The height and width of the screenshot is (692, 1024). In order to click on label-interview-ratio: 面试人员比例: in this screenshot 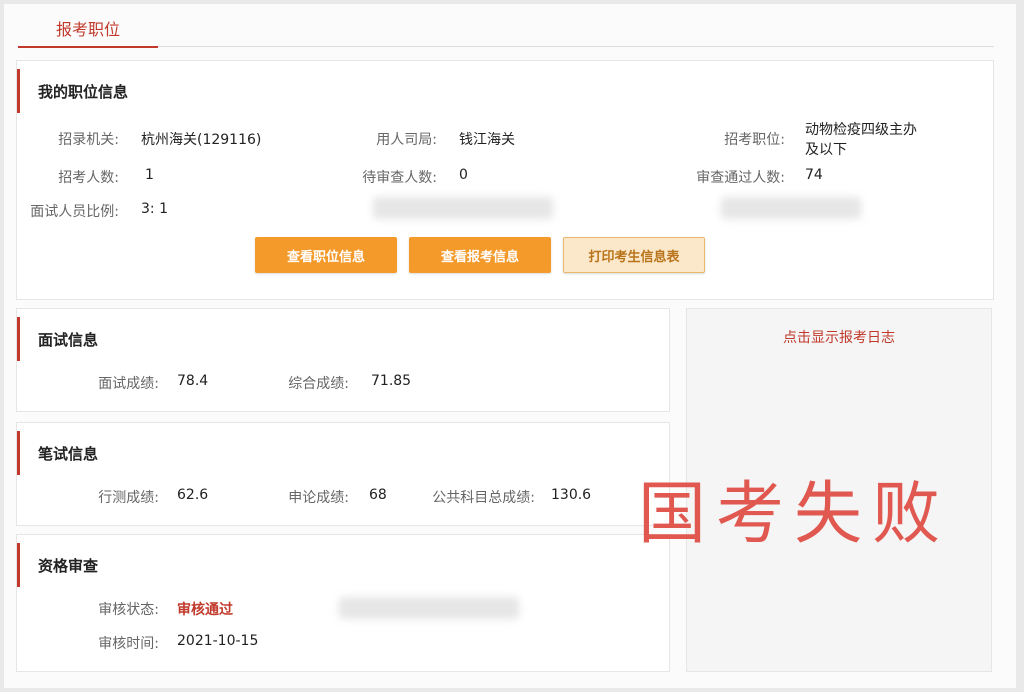, I will do `click(74, 212)`.